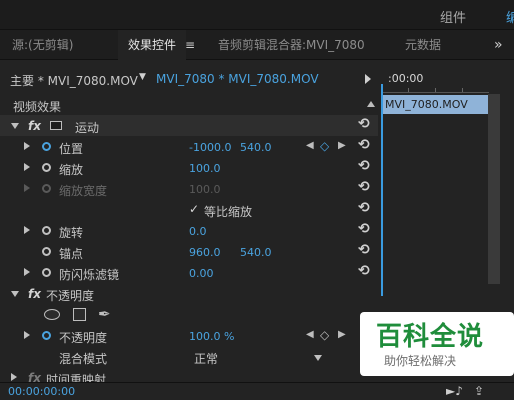  What do you see at coordinates (83, 191) in the screenshot?
I see `param-label-scale-width: 缩放宽度` at bounding box center [83, 191].